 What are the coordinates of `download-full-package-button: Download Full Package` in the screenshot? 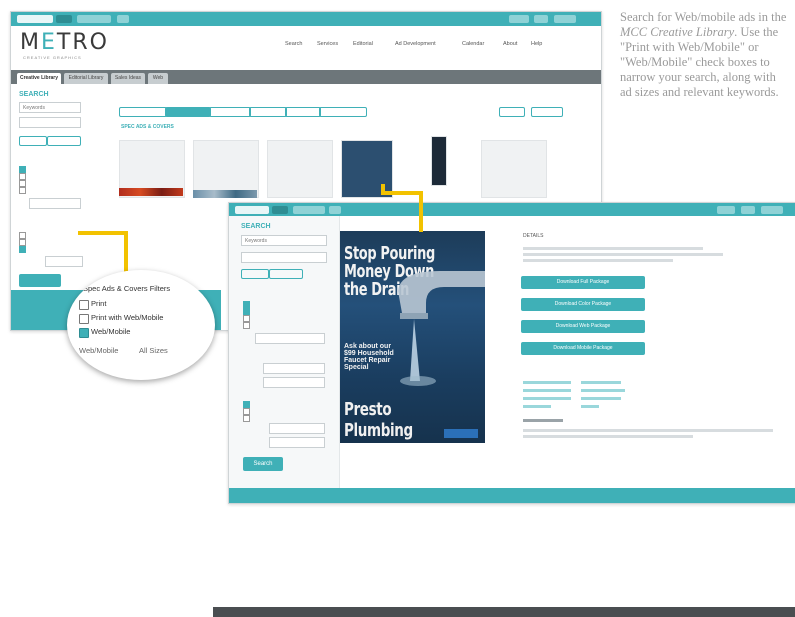 It's located at (583, 282).